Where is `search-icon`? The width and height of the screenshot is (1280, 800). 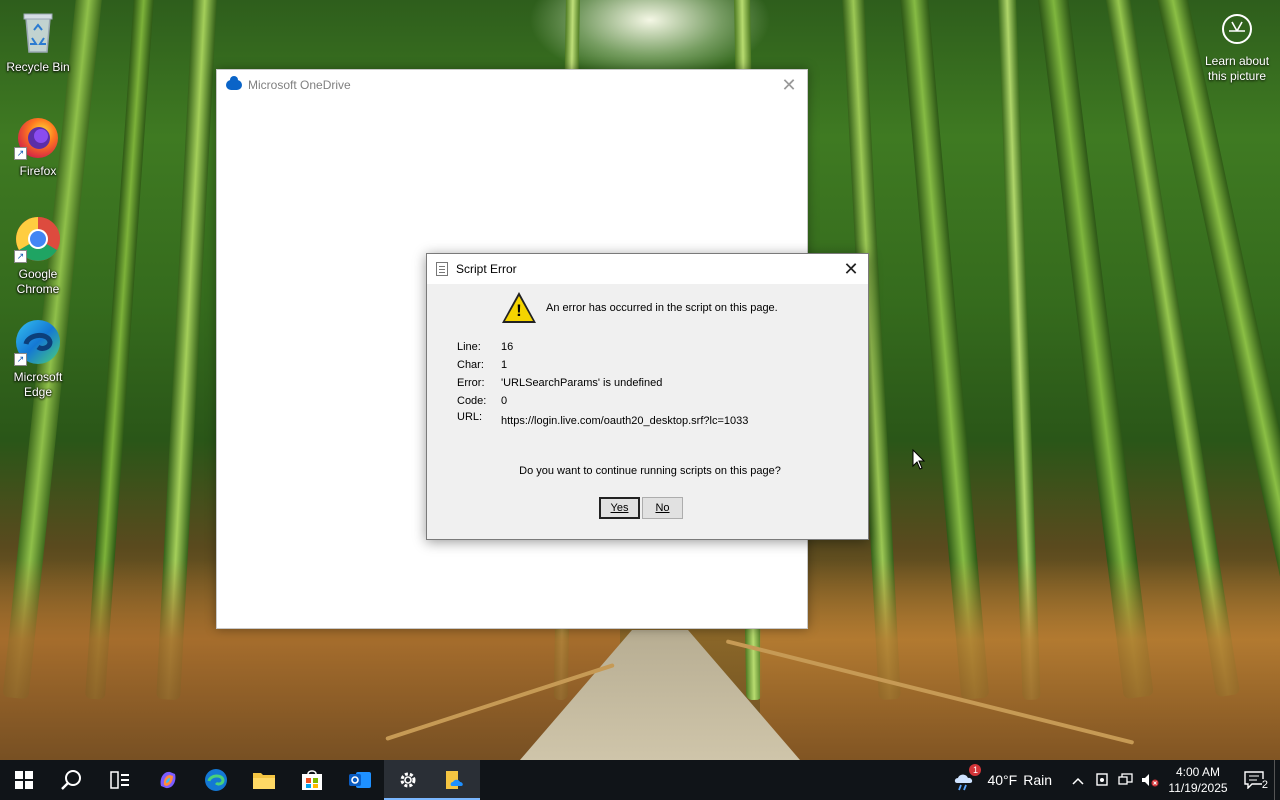
search-icon is located at coordinates (71, 780).